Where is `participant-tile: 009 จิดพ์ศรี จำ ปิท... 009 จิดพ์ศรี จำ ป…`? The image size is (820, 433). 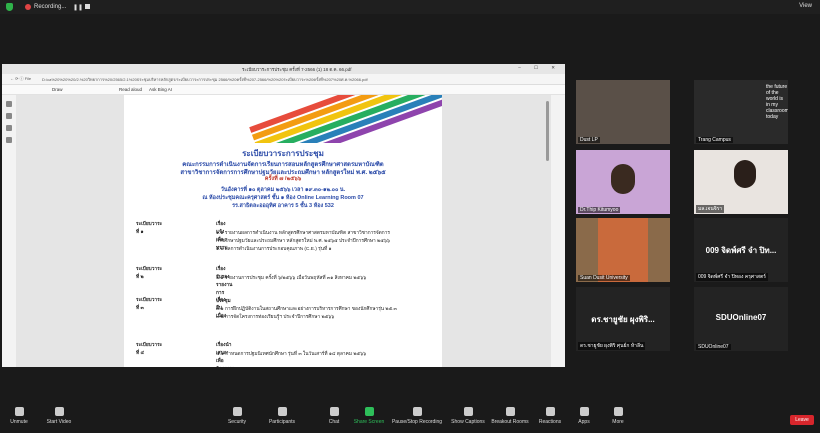 participant-tile: 009 จิดพ์ศรี จำ ปิท... 009 จิดพ์ศรี จำ ป… is located at coordinates (741, 250).